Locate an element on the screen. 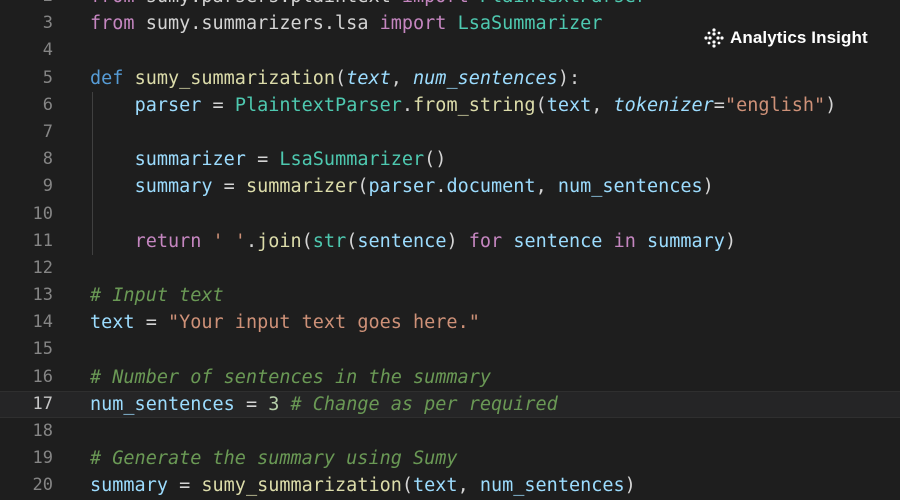  code-text: # Generate the summary using Sumy is located at coordinates (274, 458).